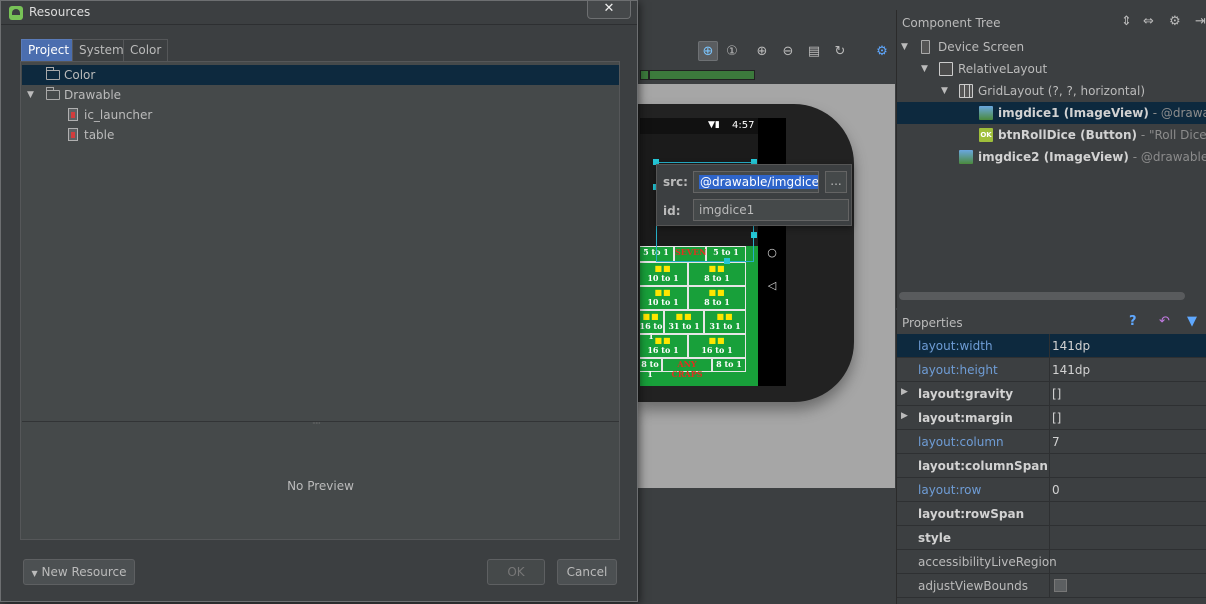 The width and height of the screenshot is (1206, 604). Describe the element at coordinates (320, 135) in the screenshot. I see `resource-file-table: table` at that location.